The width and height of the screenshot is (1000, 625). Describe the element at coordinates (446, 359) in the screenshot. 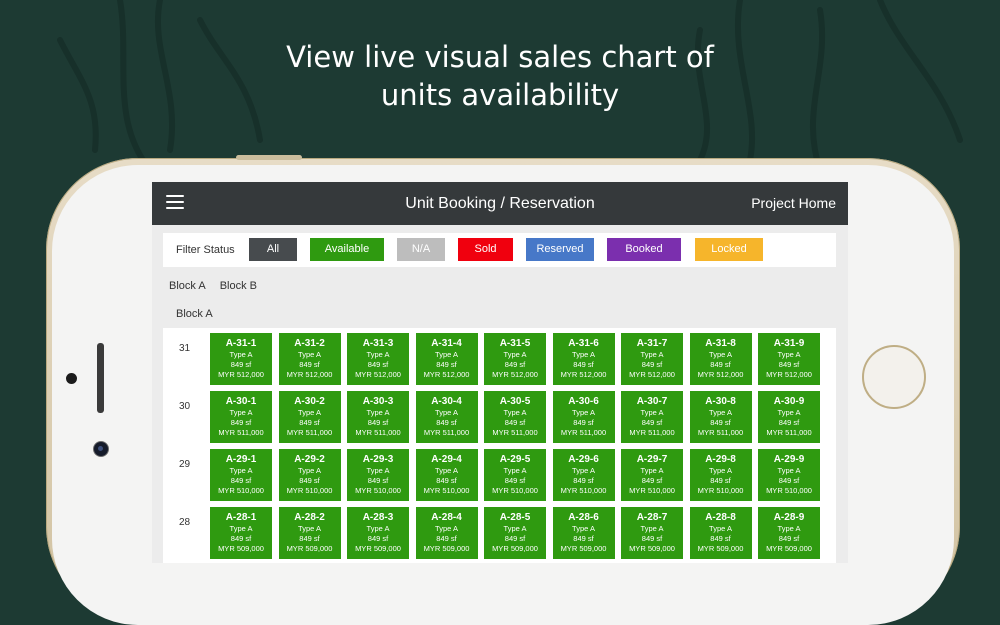

I see `unit-card: A-31-4 Type A 849 sf MYR 512,000` at that location.